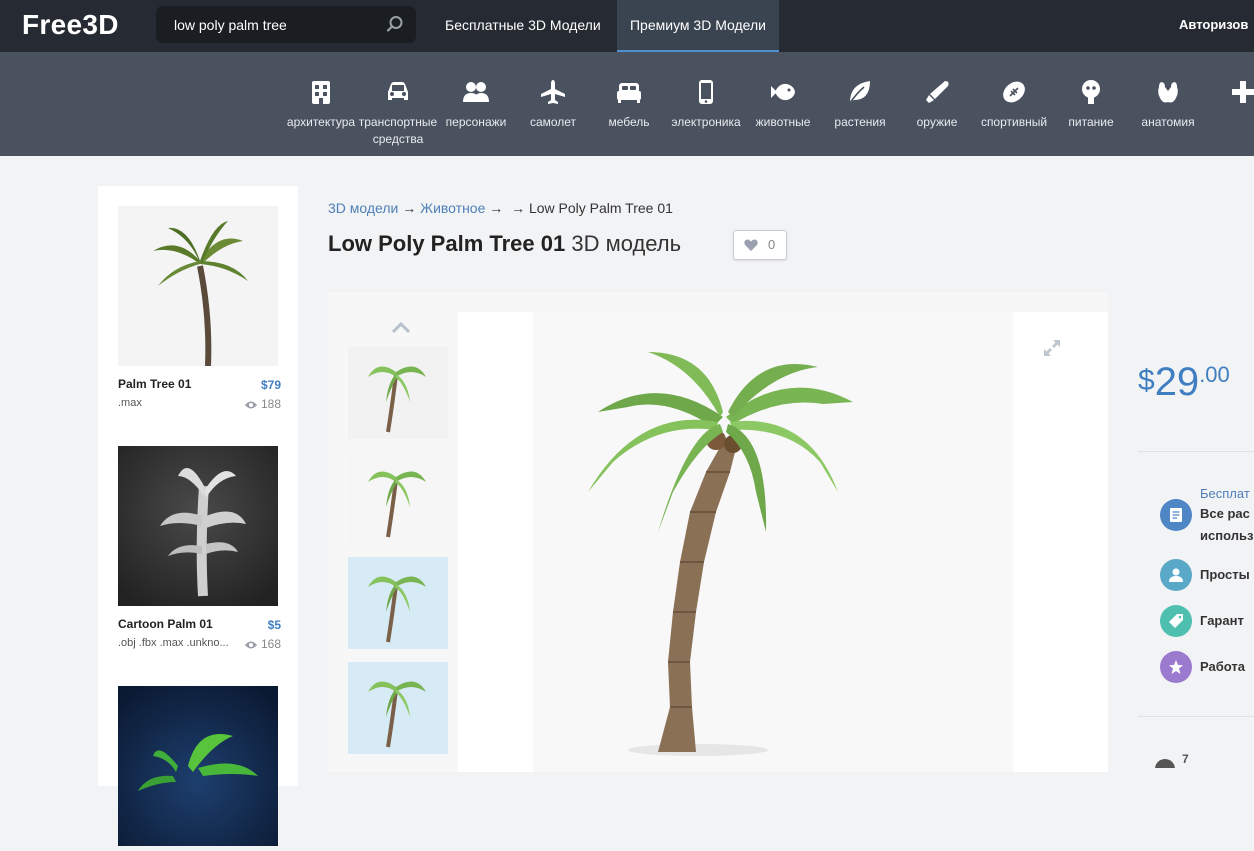 The width and height of the screenshot is (1254, 851). What do you see at coordinates (760, 245) in the screenshot?
I see `like-button: 0` at bounding box center [760, 245].